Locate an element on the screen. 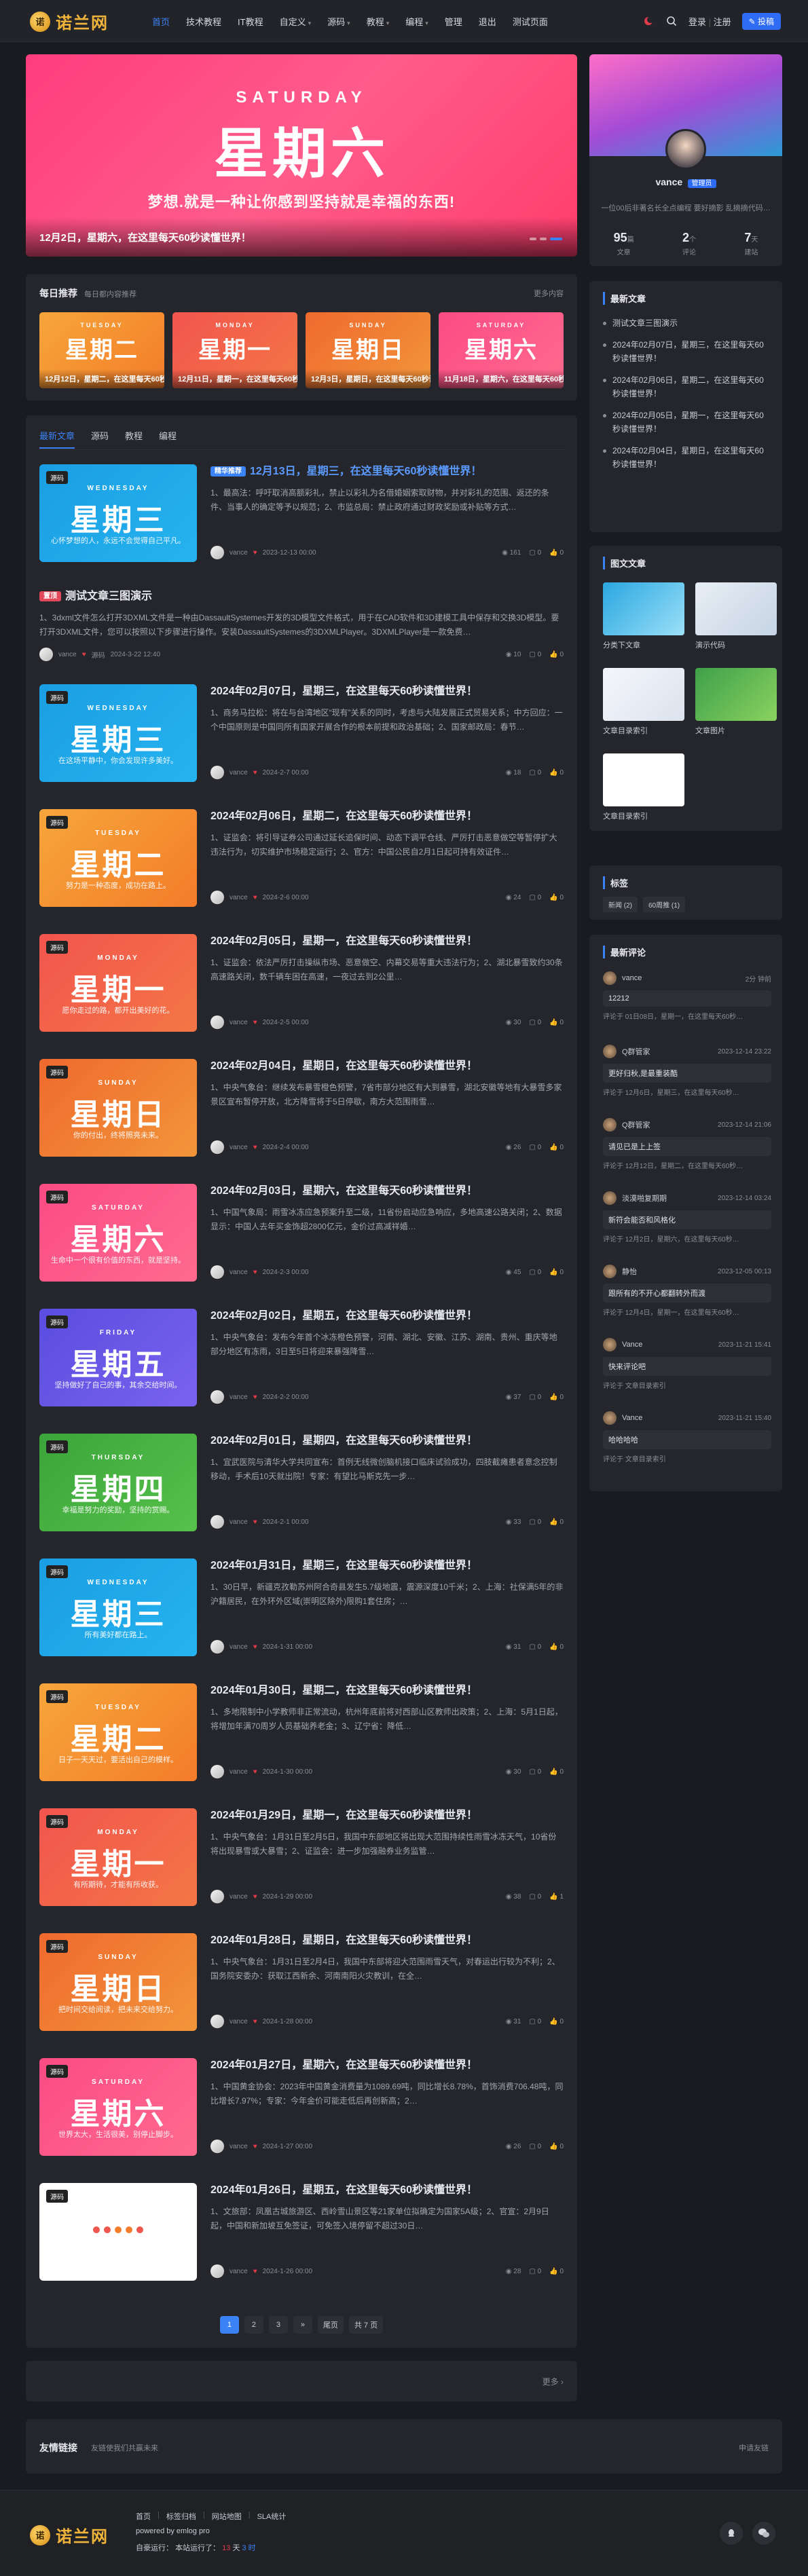  tag-chip: 新闻 (2) is located at coordinates (620, 905).